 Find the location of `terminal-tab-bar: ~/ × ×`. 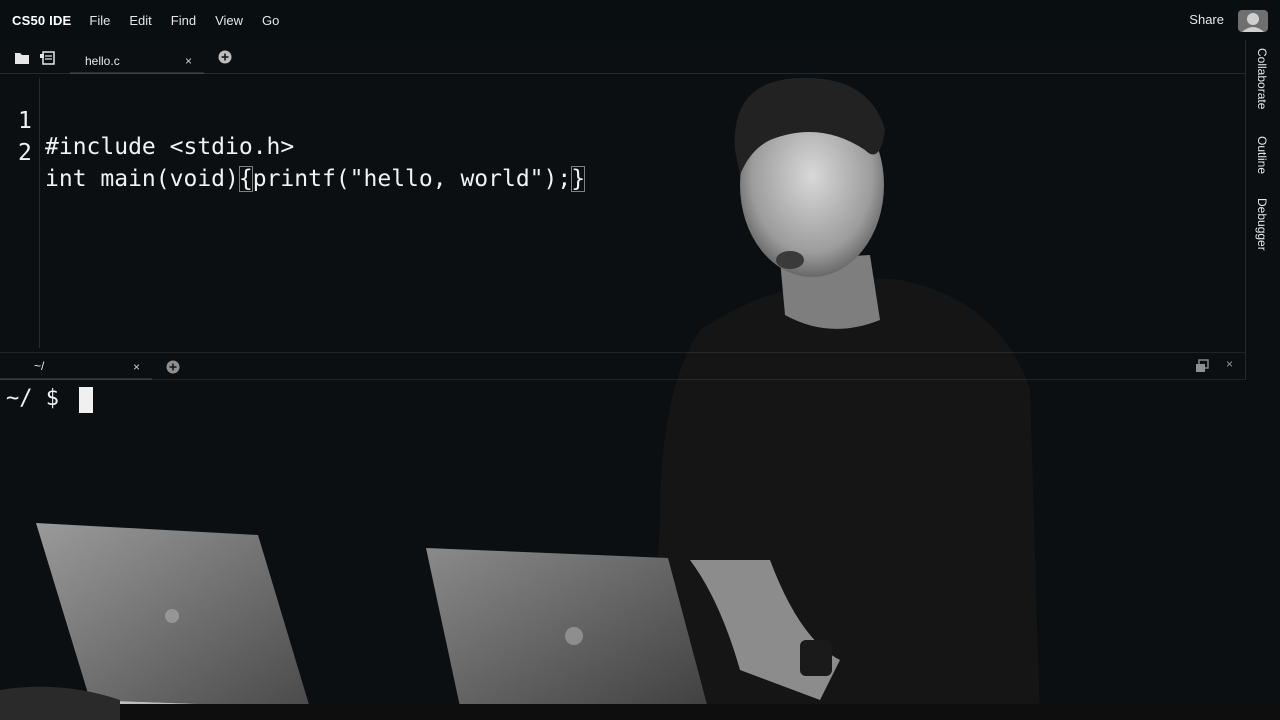

terminal-tab-bar: ~/ × × is located at coordinates (622, 366).